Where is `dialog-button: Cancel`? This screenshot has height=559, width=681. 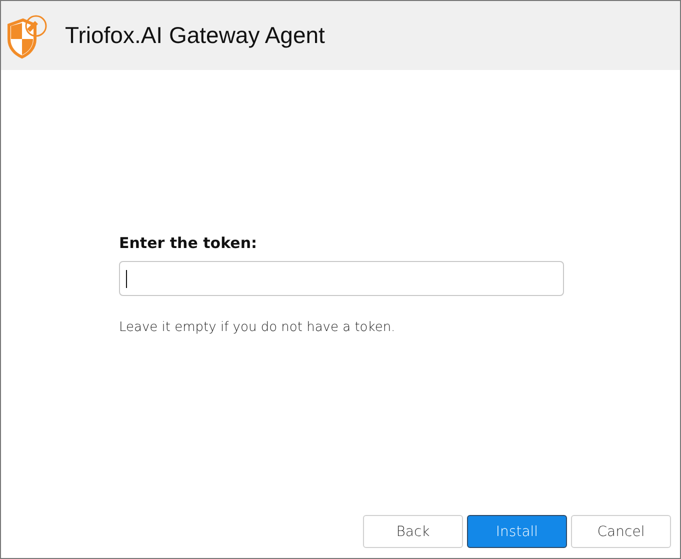
dialog-button: Cancel is located at coordinates (621, 531).